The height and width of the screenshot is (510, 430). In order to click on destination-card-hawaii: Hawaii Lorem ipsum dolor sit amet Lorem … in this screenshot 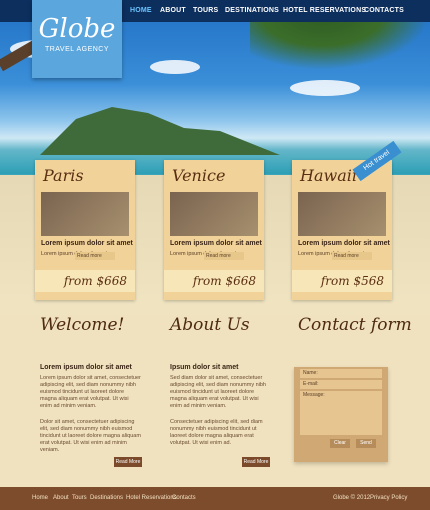, I will do `click(342, 230)`.